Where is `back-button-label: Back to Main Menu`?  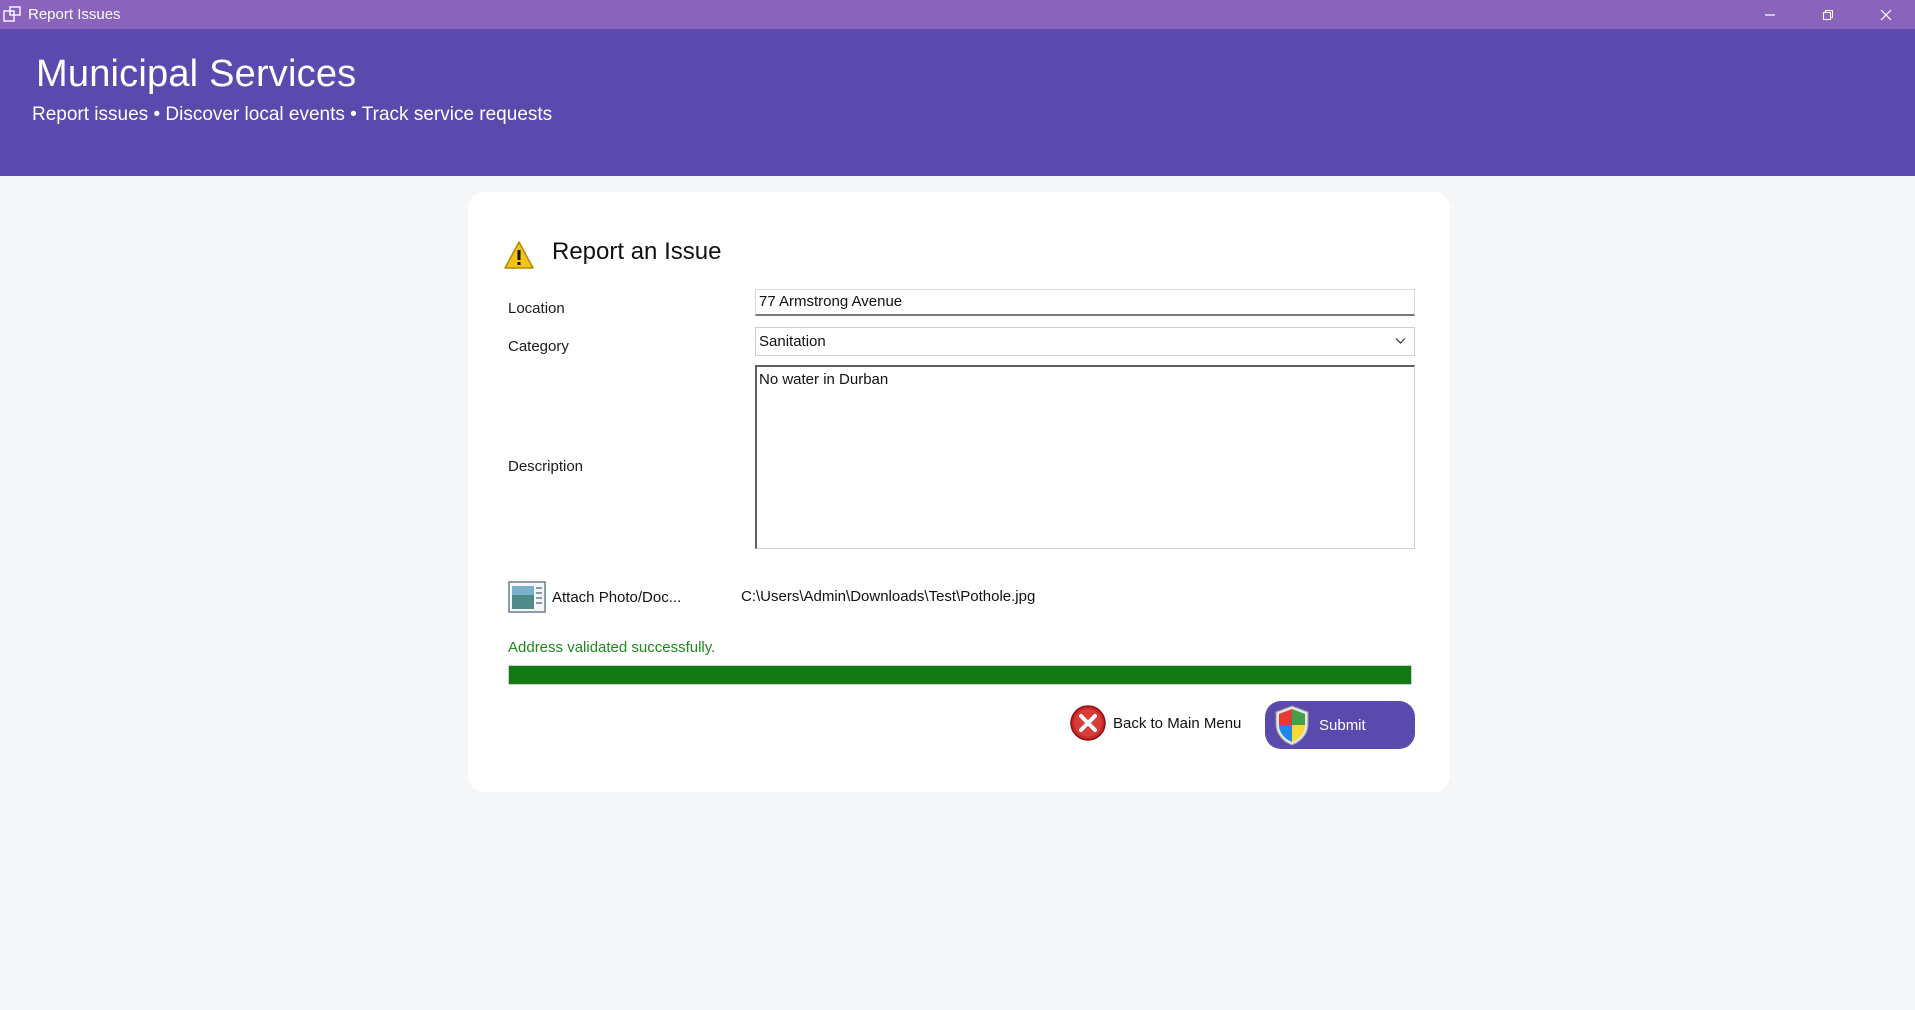 back-button-label: Back to Main Menu is located at coordinates (1177, 723).